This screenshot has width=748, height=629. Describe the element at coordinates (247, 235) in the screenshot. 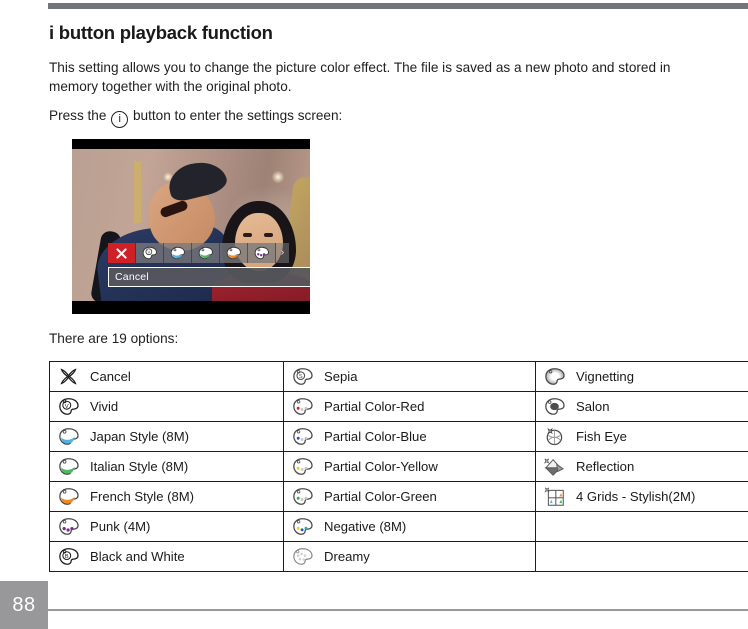

I see `photo-woman-eye-left` at that location.